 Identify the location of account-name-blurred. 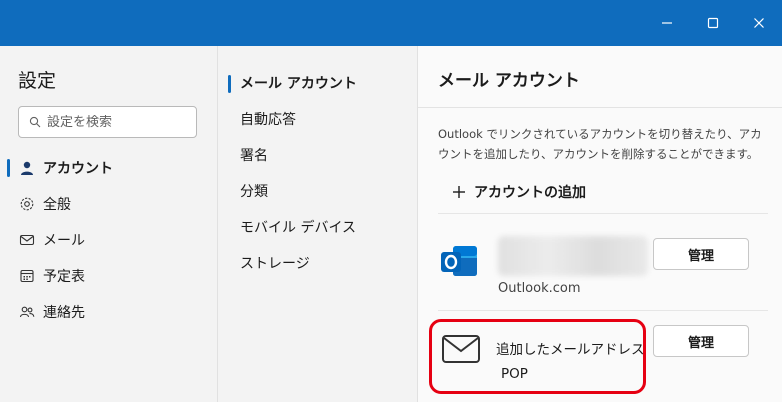
(573, 256).